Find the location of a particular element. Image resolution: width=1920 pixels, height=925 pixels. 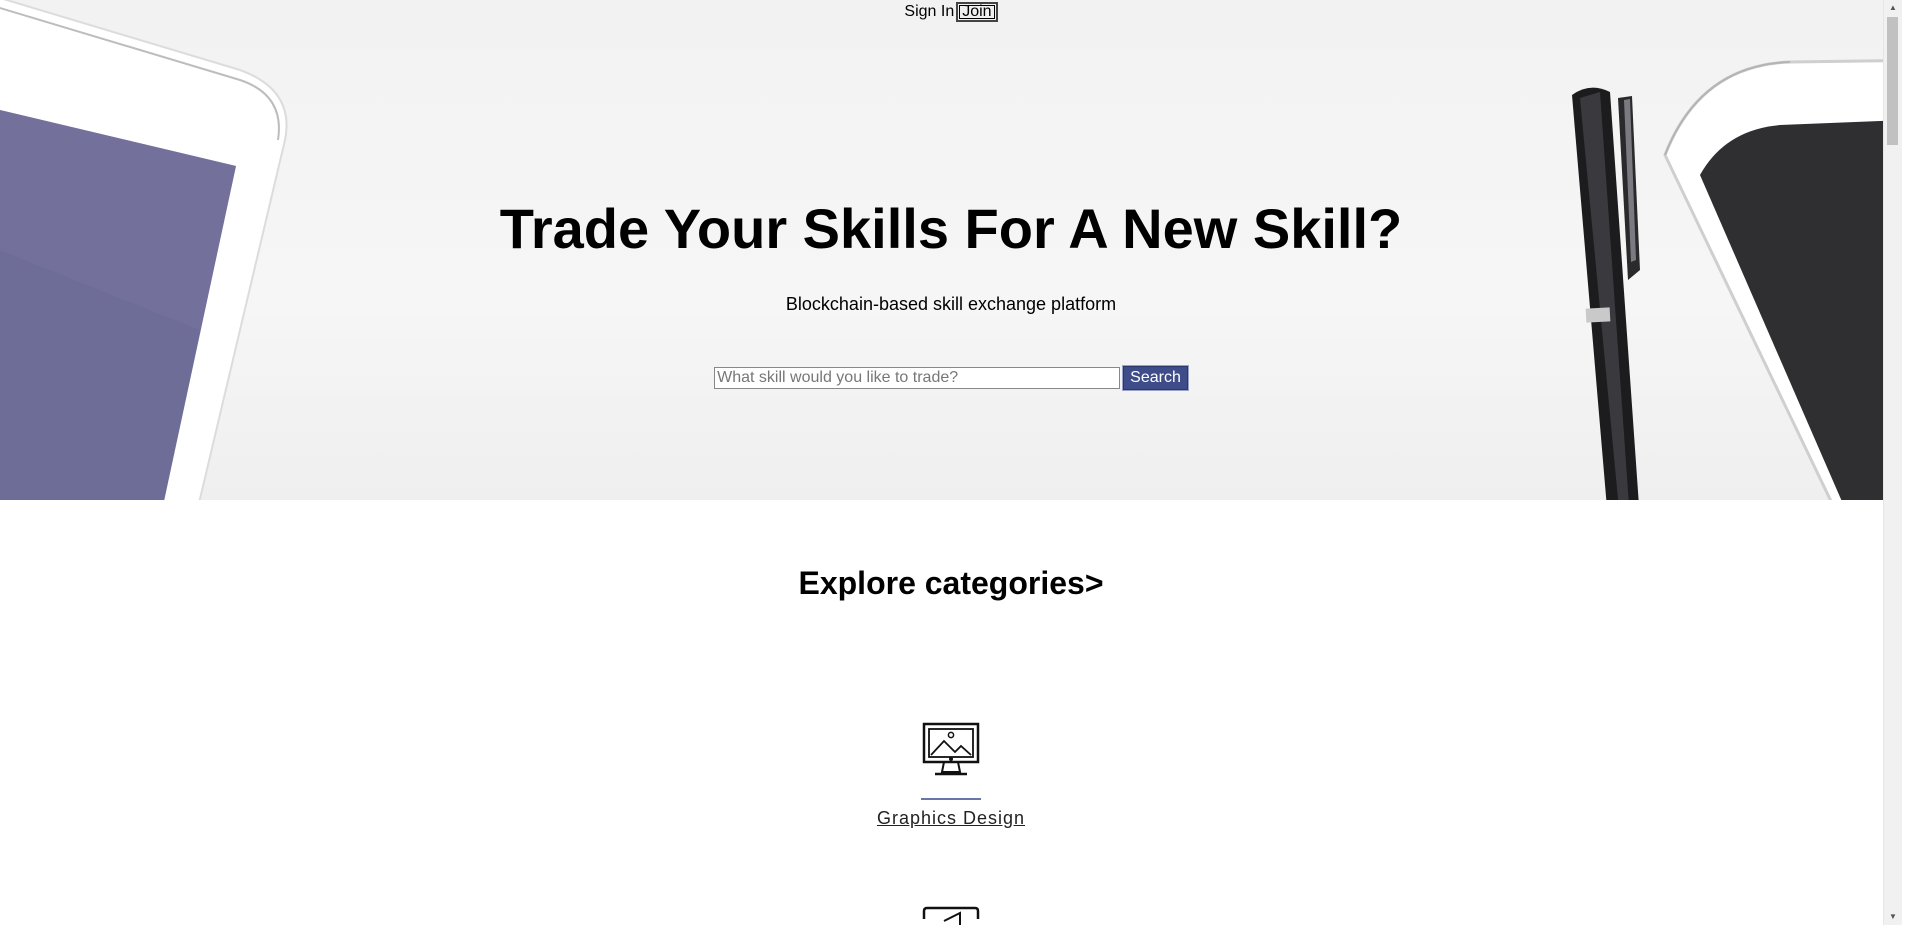

category-graphics-design: Graphics Design is located at coordinates (951, 775).